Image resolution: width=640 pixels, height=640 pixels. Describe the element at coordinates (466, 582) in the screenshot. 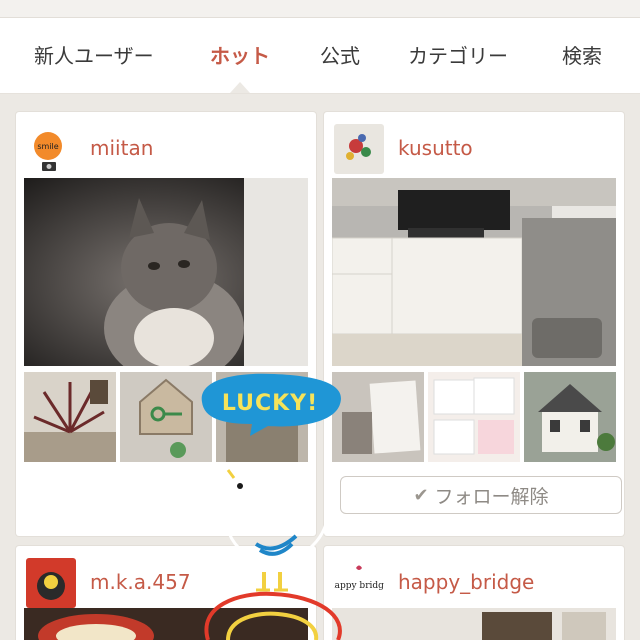

I see `username: happy_bridge` at that location.